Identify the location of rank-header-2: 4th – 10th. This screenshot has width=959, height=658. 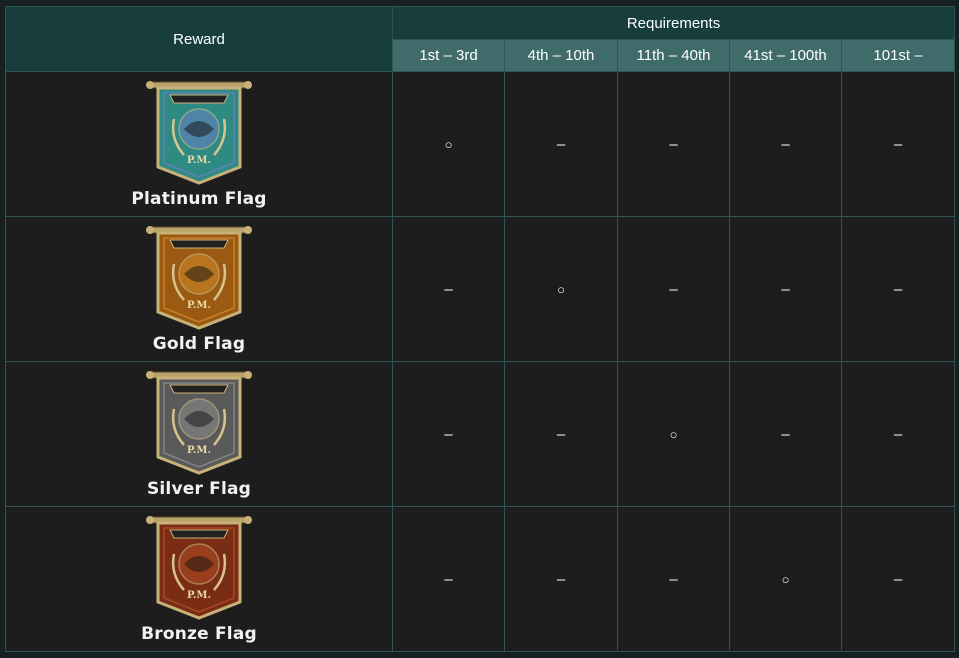
(561, 55).